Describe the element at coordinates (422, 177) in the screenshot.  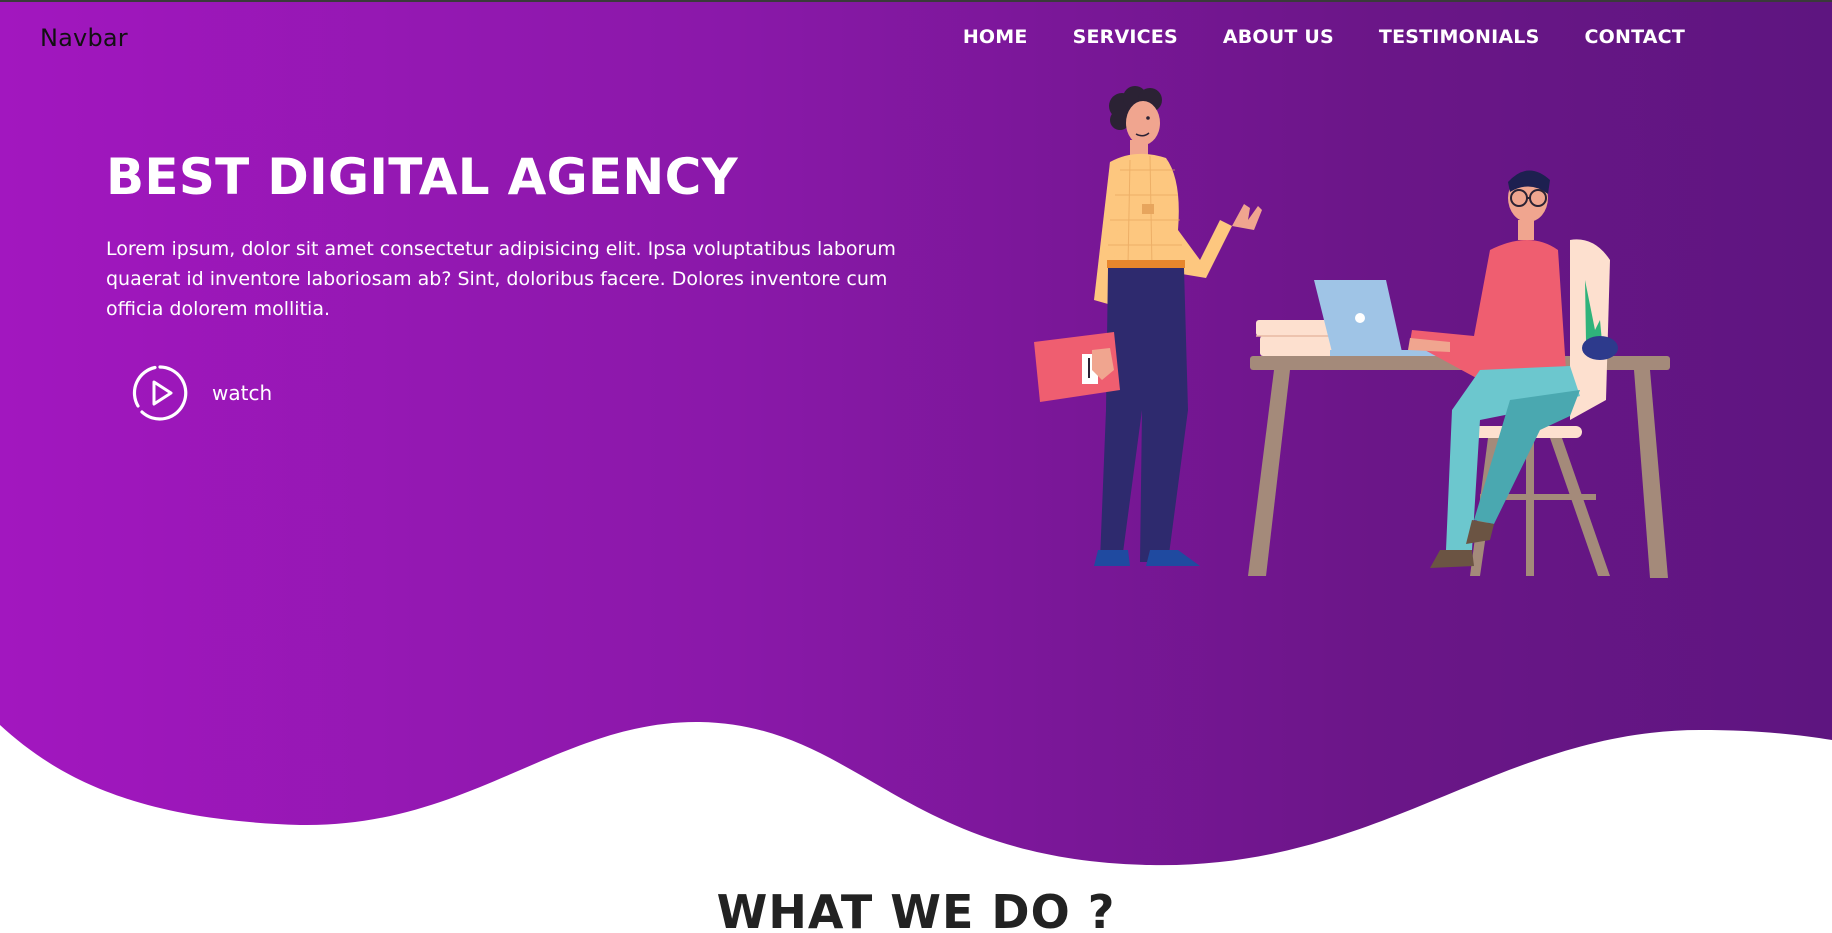
I see `hero-title: BEST DIGITAL AGENCY` at that location.